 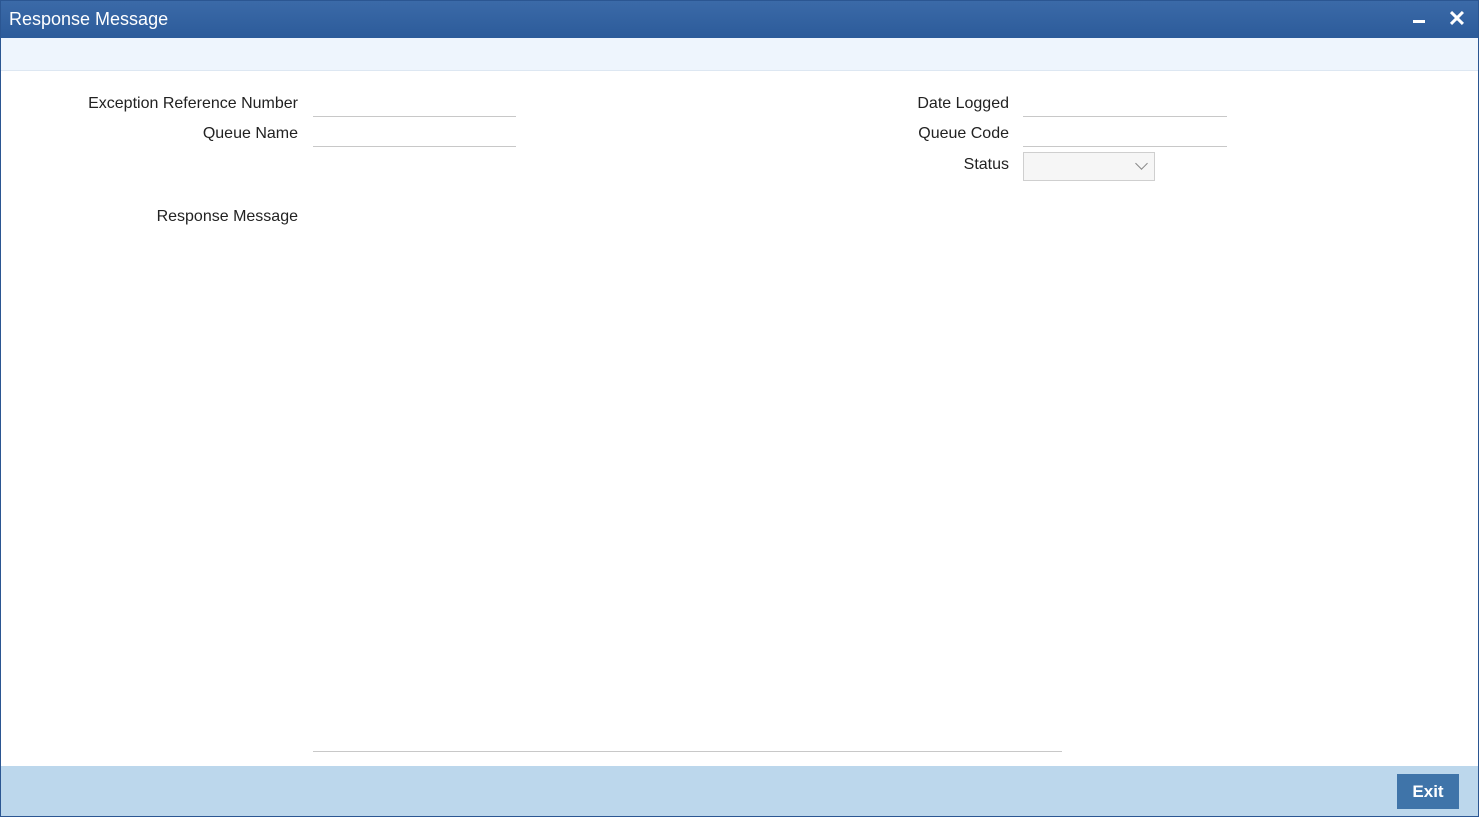 What do you see at coordinates (1125, 134) in the screenshot?
I see `queue-code-field` at bounding box center [1125, 134].